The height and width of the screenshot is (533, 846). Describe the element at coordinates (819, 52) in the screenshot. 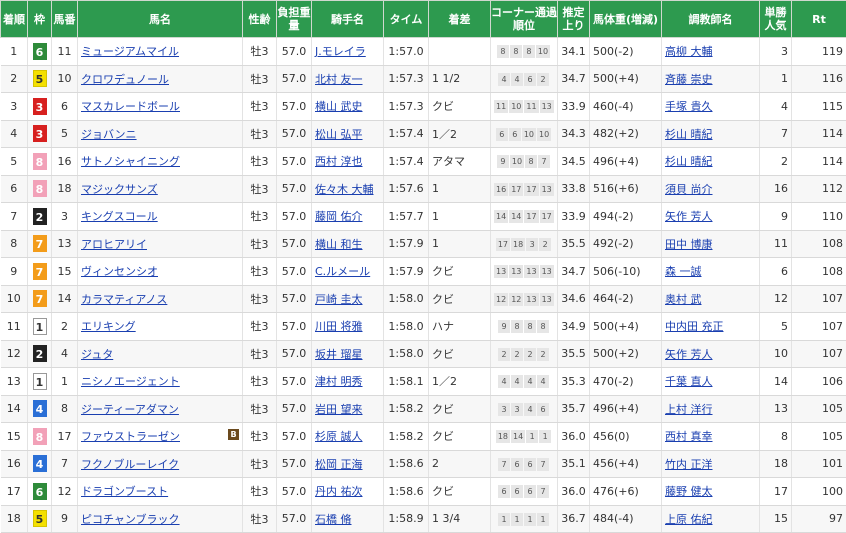

I see `rating: 119` at that location.